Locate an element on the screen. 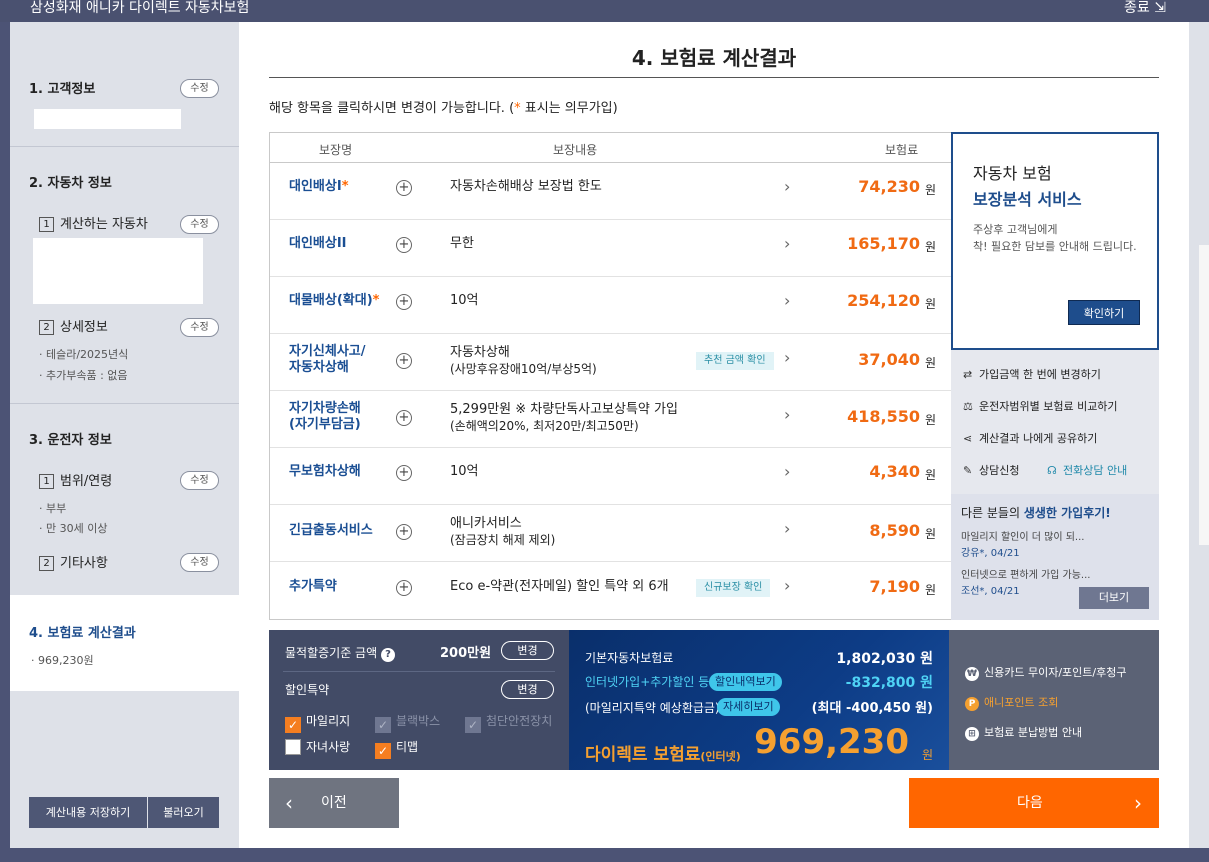  coverage-row: 대물배상(확대)* + 10억 › 254,120 원 is located at coordinates (611, 305).